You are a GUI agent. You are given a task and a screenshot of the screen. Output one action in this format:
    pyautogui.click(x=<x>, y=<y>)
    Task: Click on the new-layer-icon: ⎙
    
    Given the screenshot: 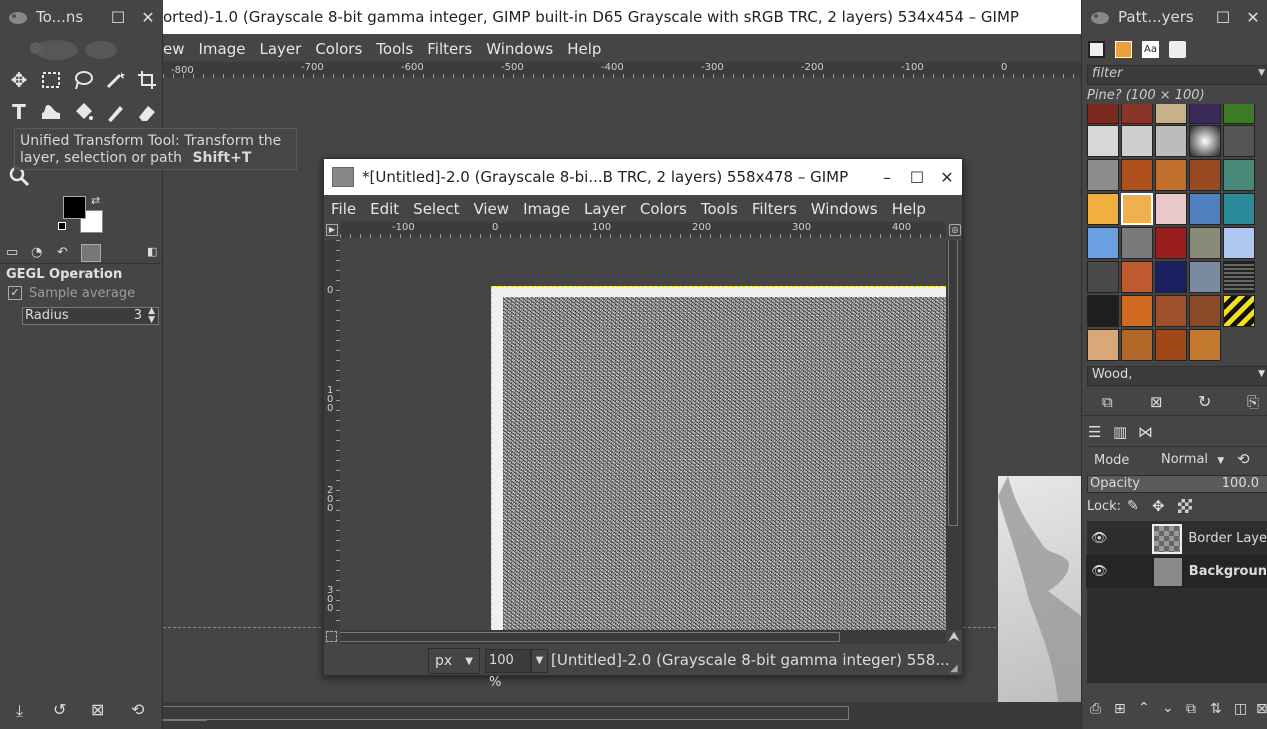 What is the action you would take?
    pyautogui.click(x=1095, y=709)
    